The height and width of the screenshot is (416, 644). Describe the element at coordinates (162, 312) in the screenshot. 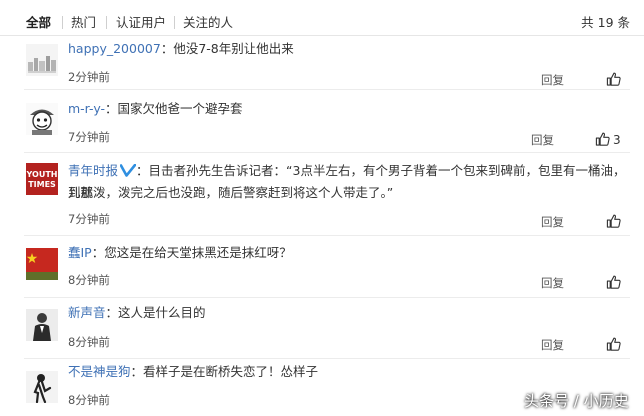

I see `comment-body: 这人是什么目的` at that location.